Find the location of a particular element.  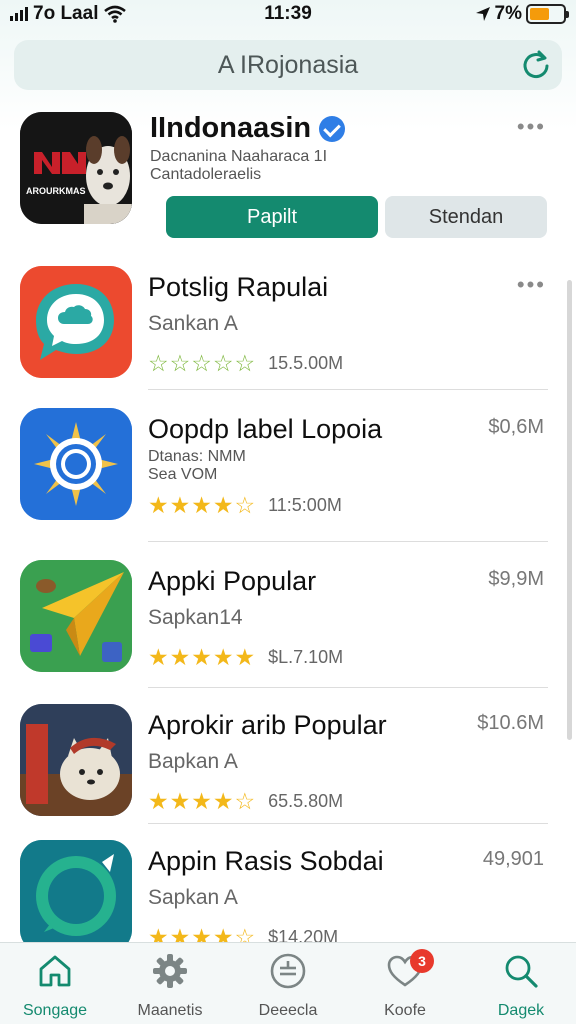

star-rating-icon: ☆☆☆☆☆ is located at coordinates (202, 363).